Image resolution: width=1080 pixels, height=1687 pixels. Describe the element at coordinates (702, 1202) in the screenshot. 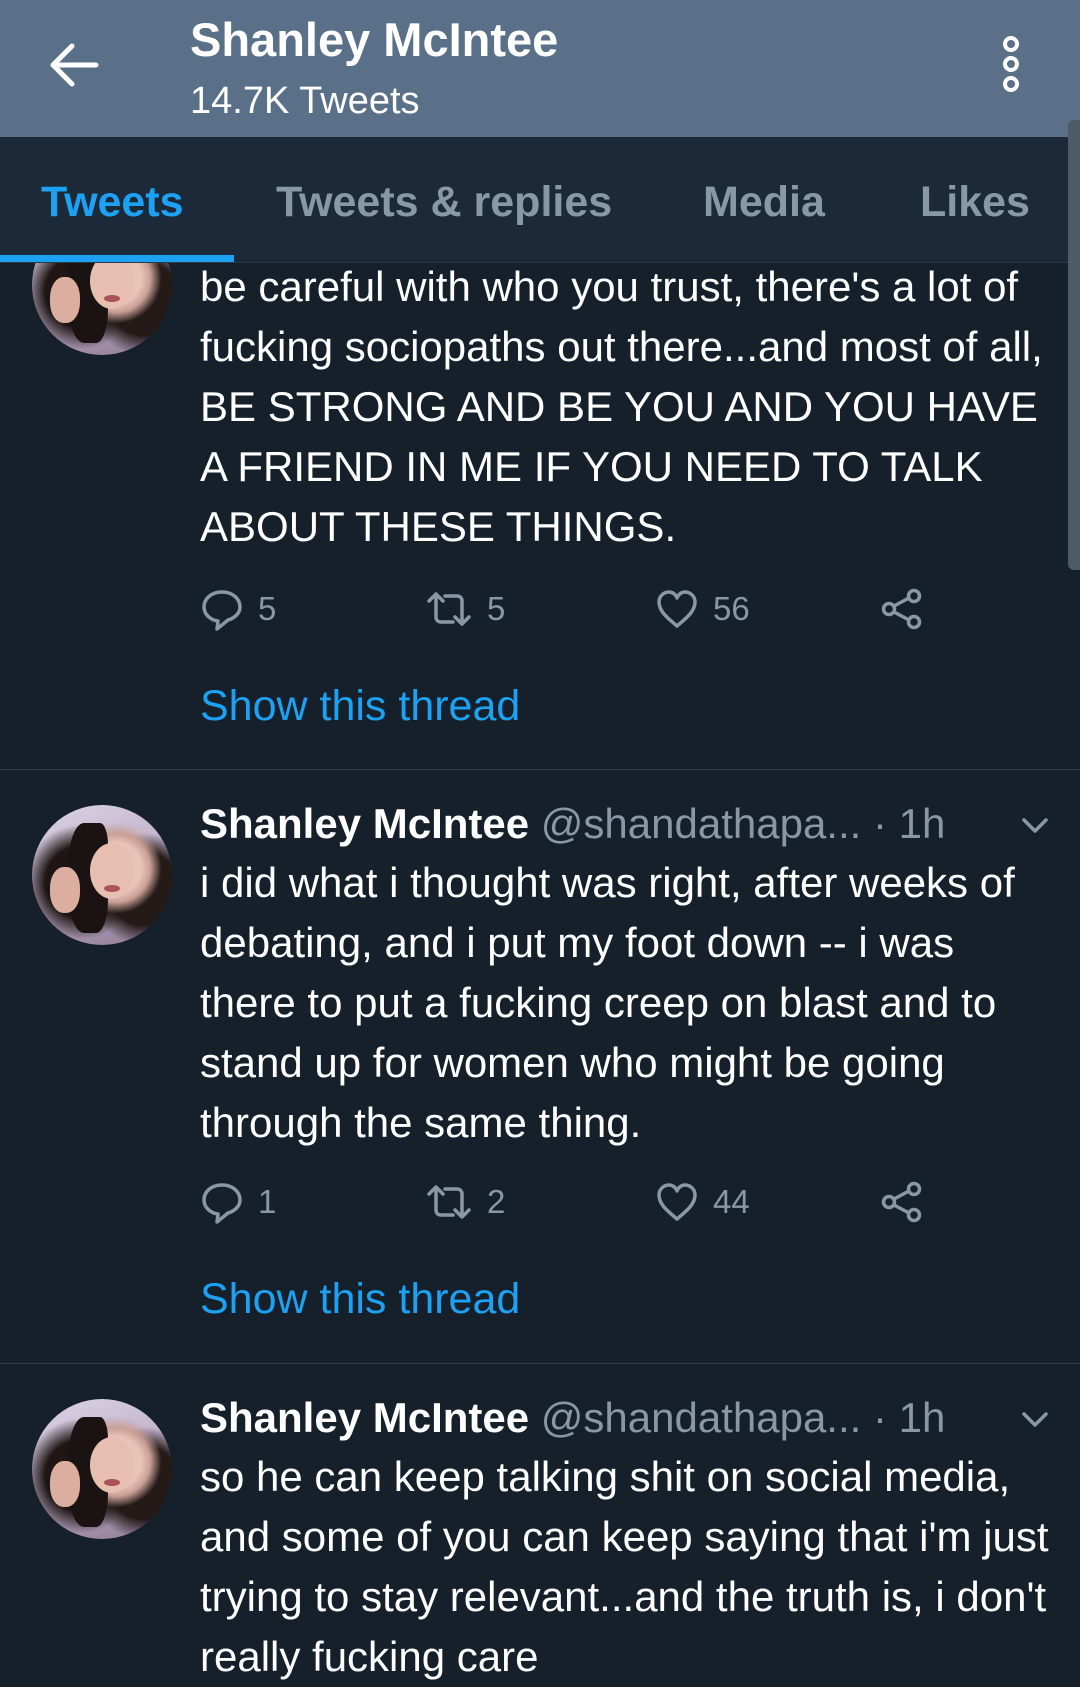

I see `like-button: 44` at that location.